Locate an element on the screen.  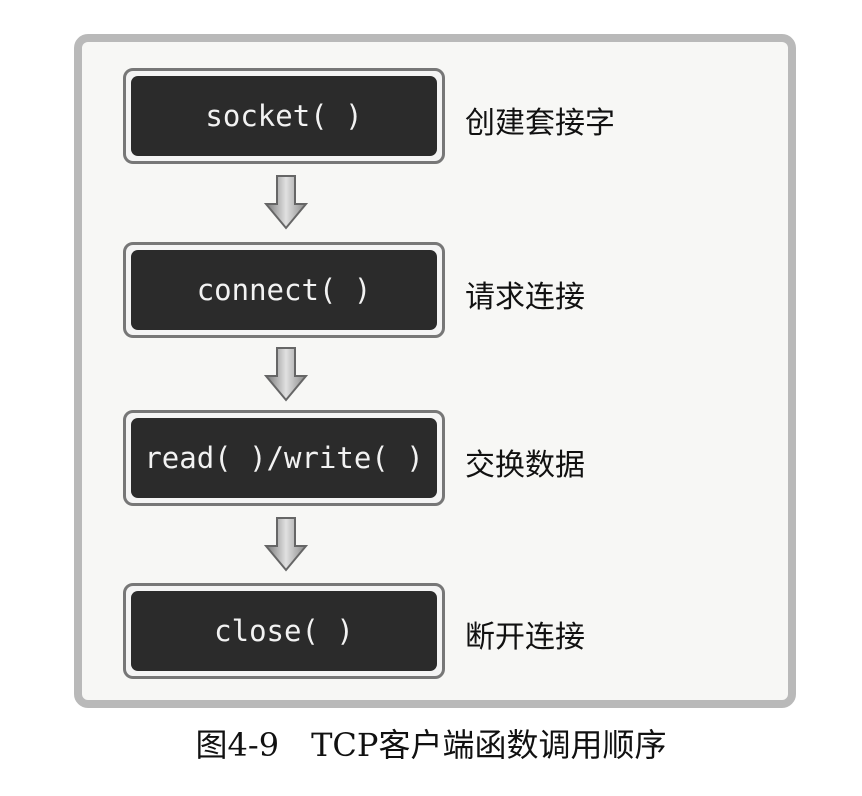
step-close-desc: 断开连接 is located at coordinates (525, 637).